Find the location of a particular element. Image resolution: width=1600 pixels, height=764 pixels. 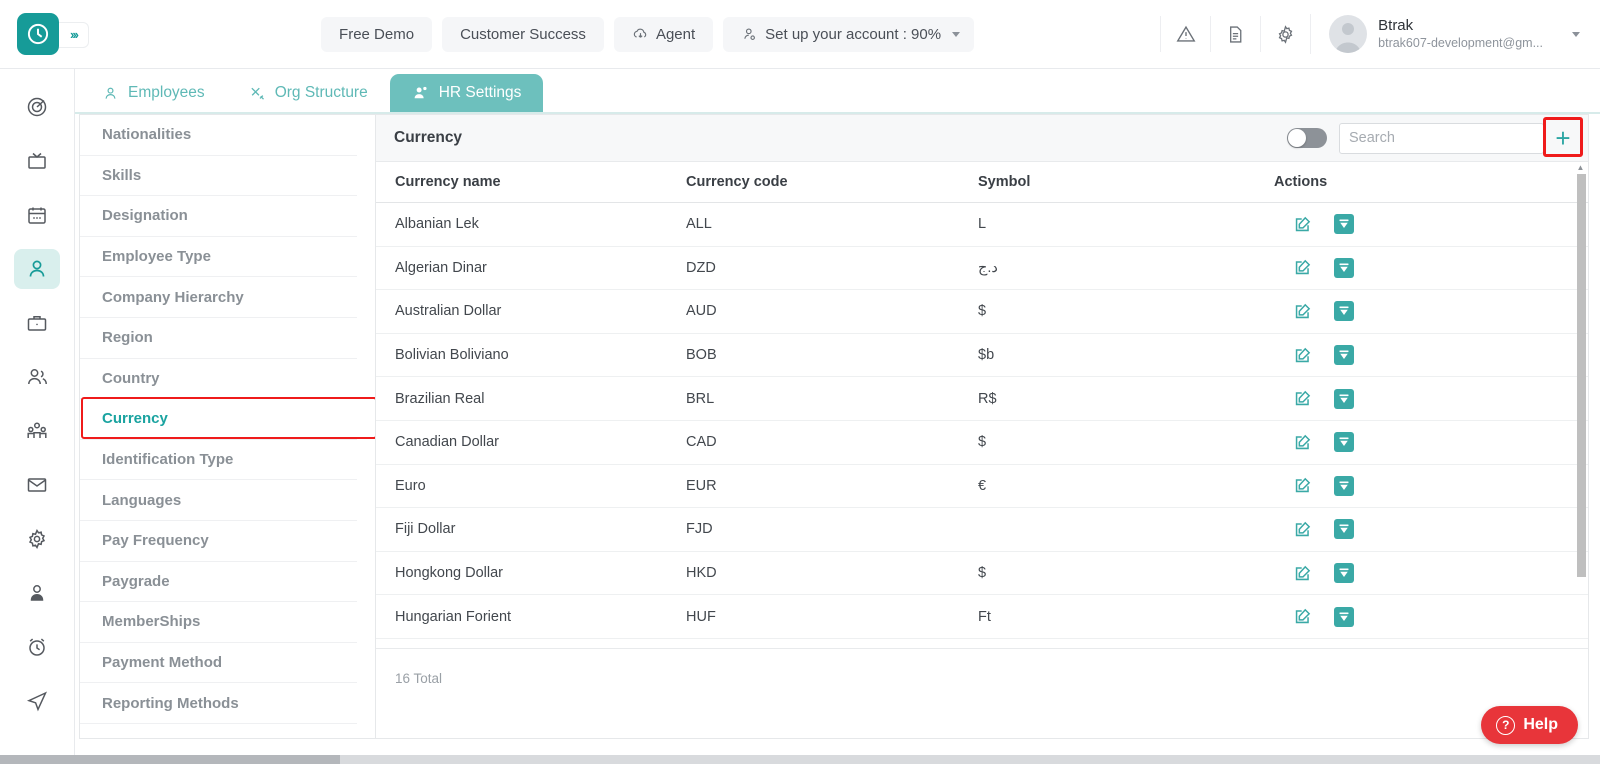

table-row: Bolivian Boliviano BOB $b is located at coordinates (982, 355).